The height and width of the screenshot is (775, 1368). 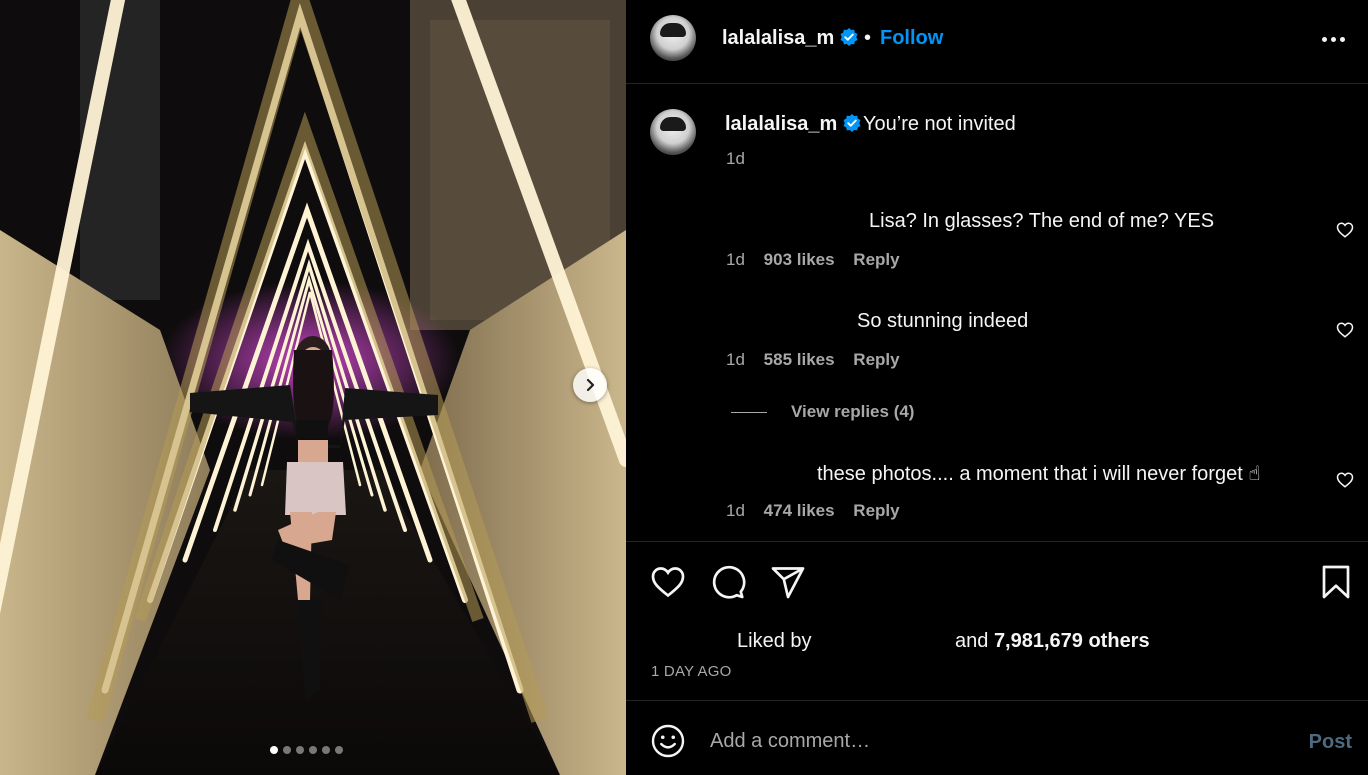 What do you see at coordinates (997, 580) in the screenshot?
I see `post-actions` at bounding box center [997, 580].